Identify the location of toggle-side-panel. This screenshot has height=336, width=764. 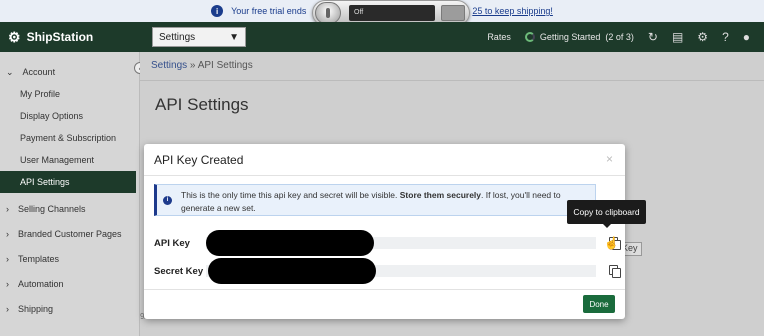
(453, 13).